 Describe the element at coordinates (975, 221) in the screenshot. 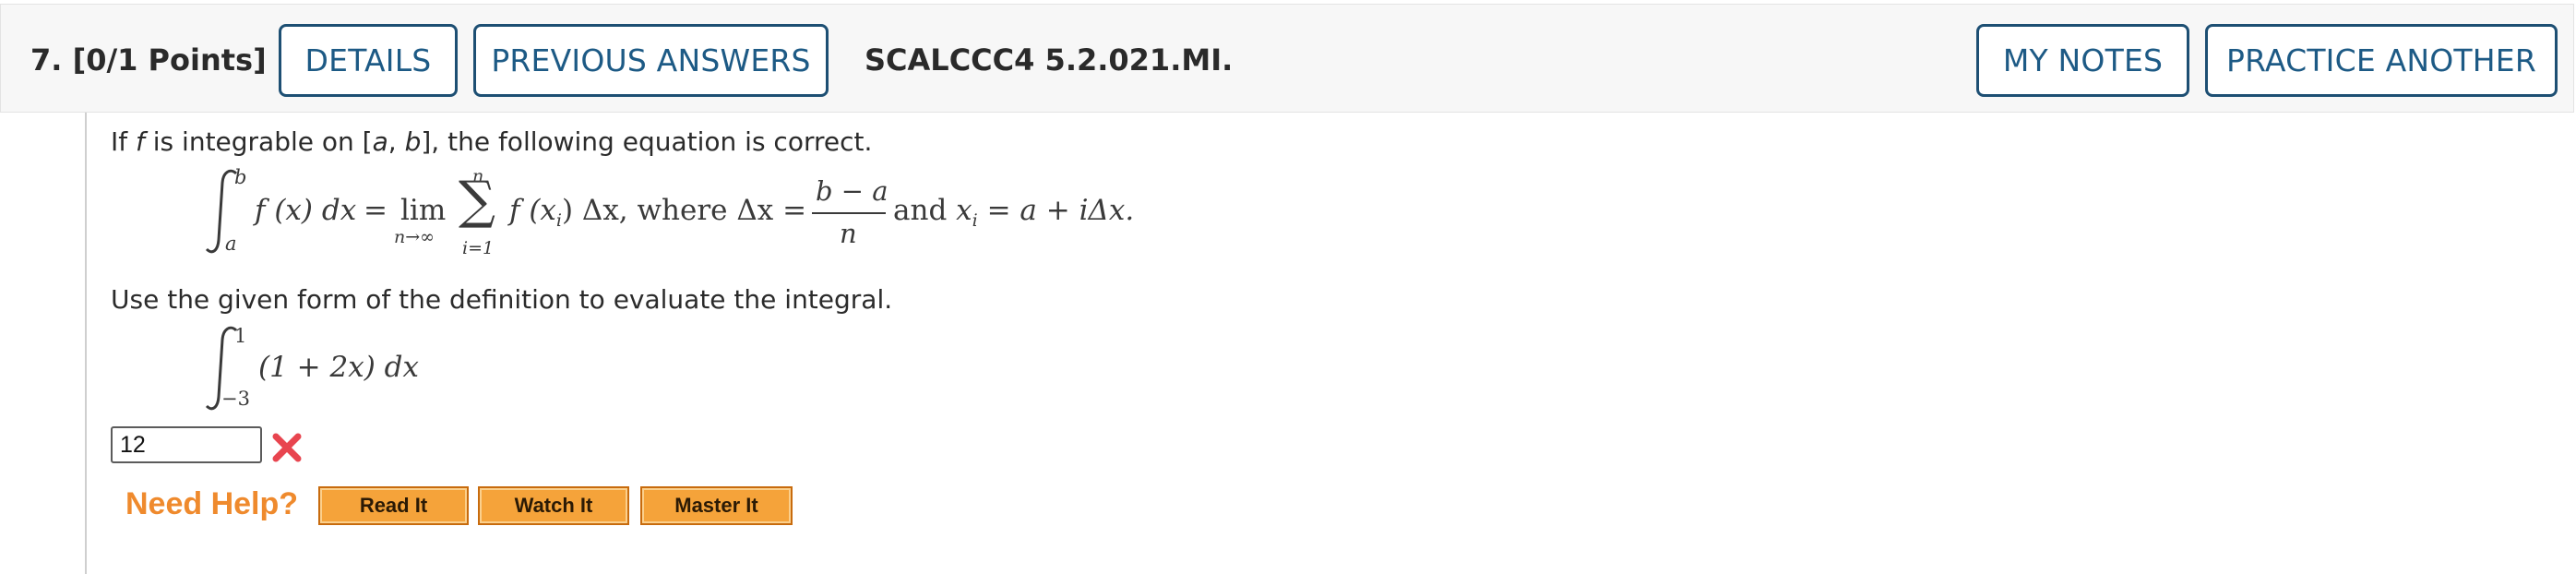

I see `xi-sub: i` at that location.